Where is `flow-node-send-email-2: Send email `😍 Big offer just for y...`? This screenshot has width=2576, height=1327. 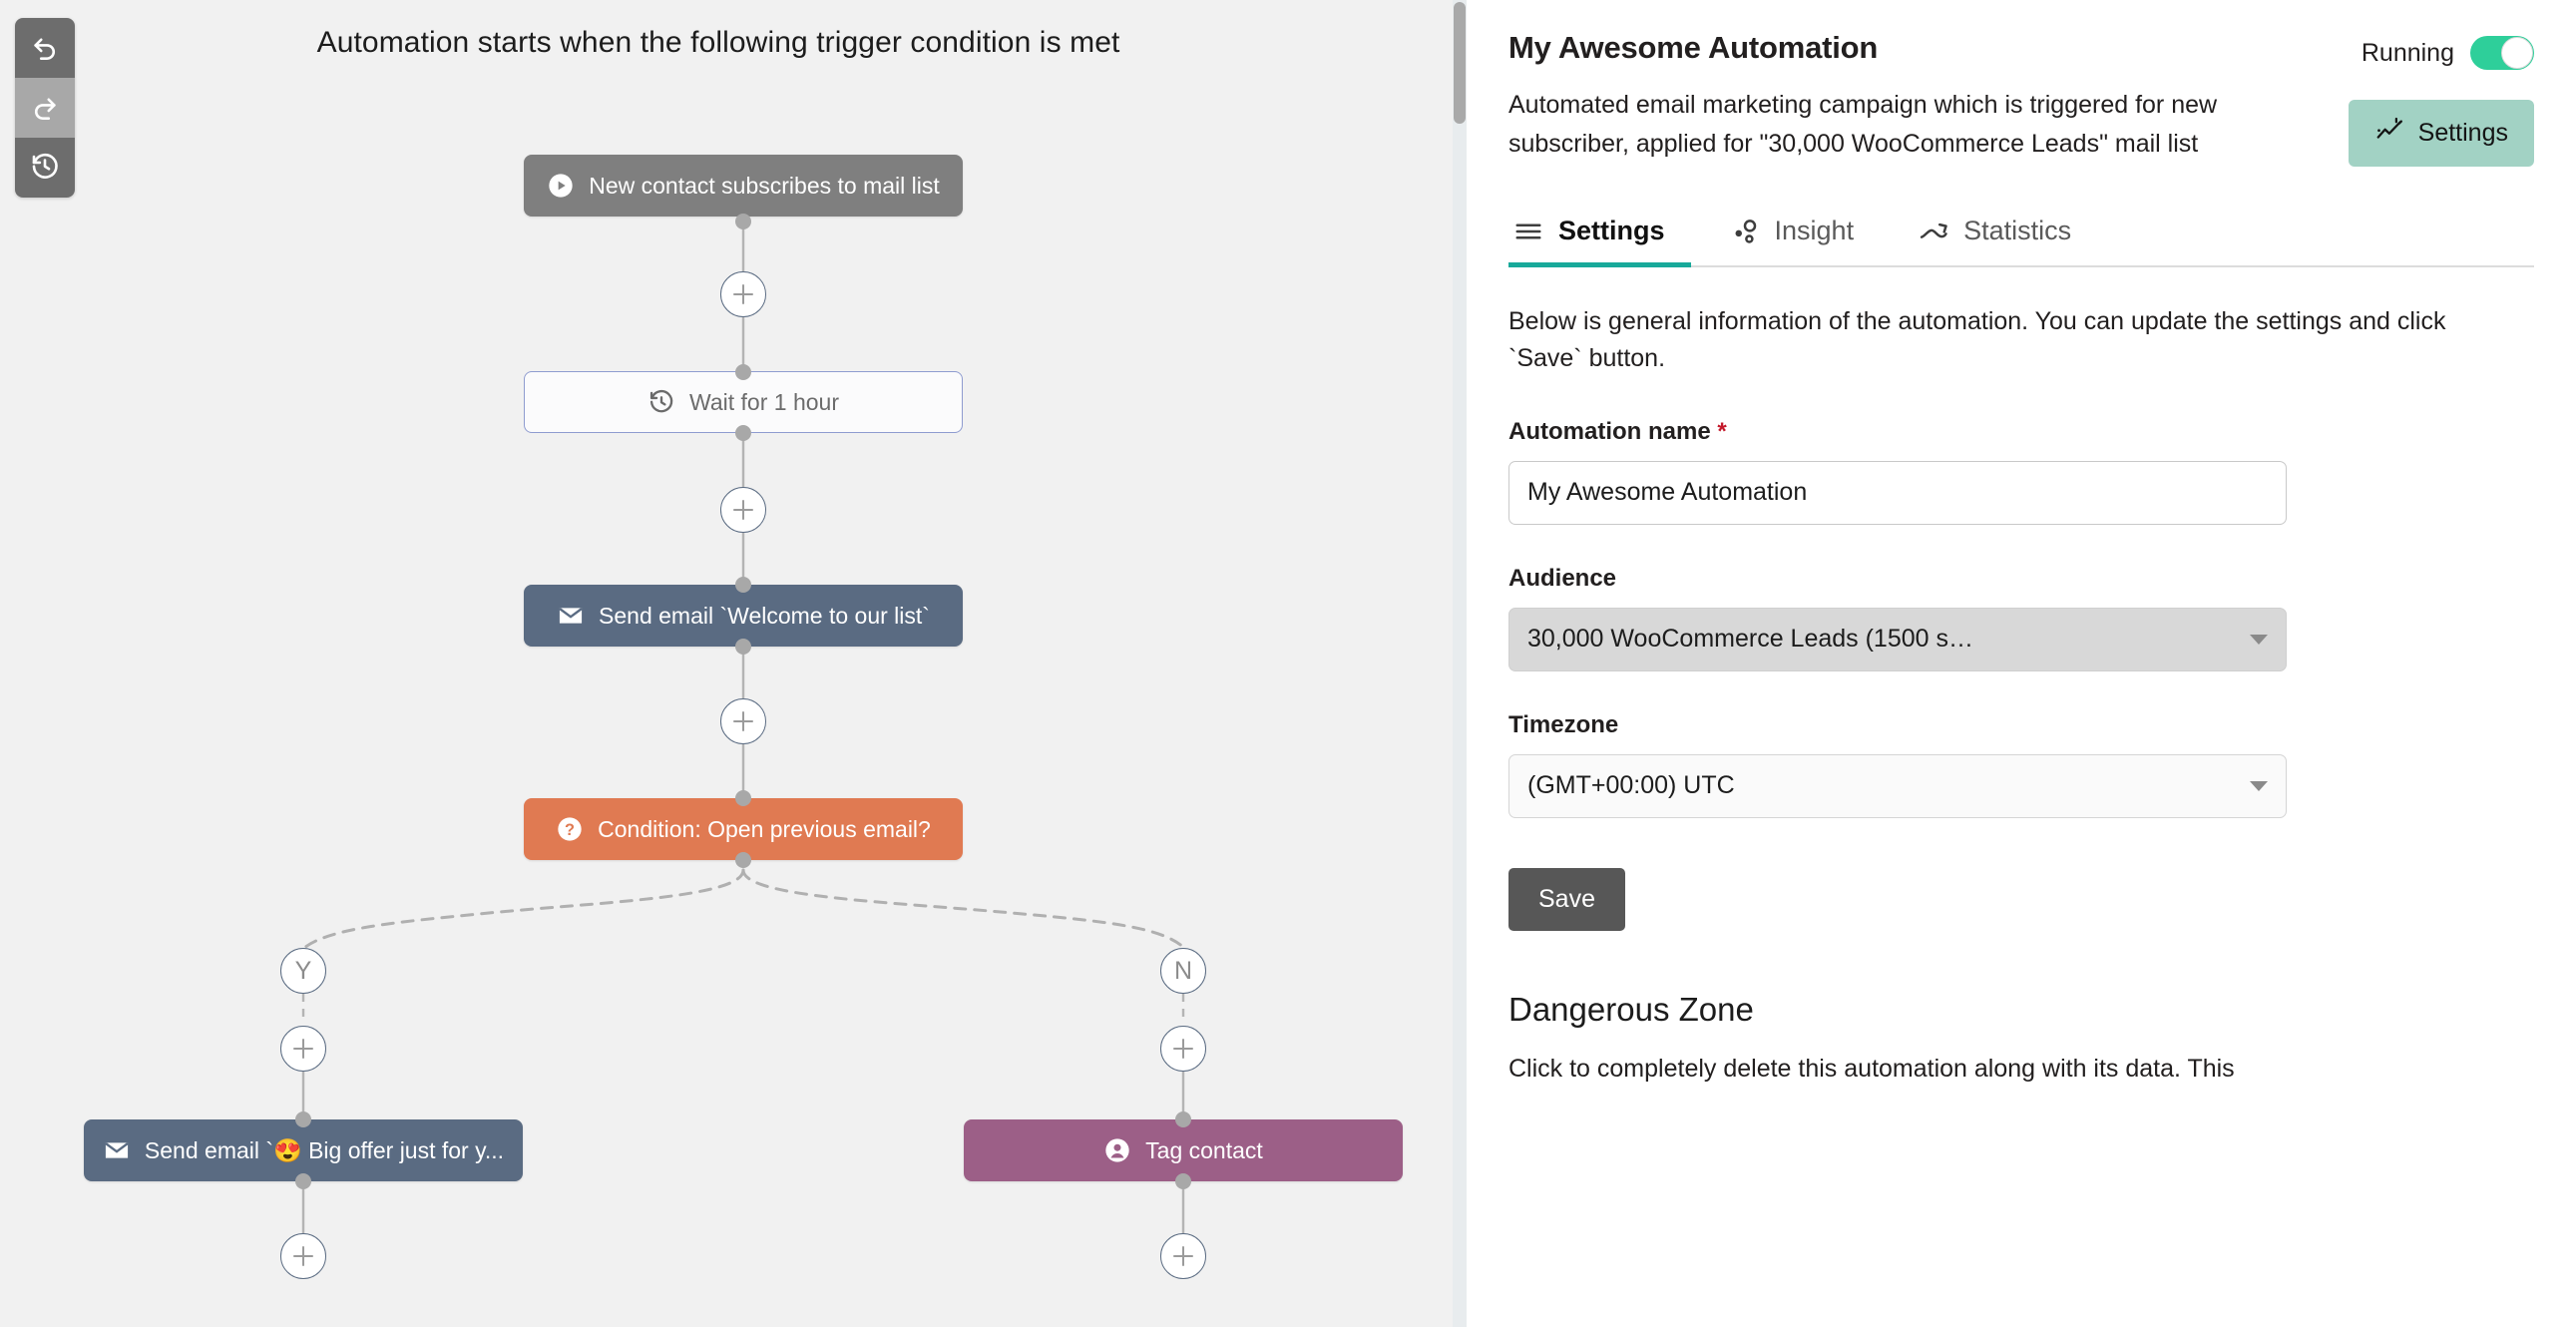 flow-node-send-email-2: Send email `😍 Big offer just for y... is located at coordinates (303, 1150).